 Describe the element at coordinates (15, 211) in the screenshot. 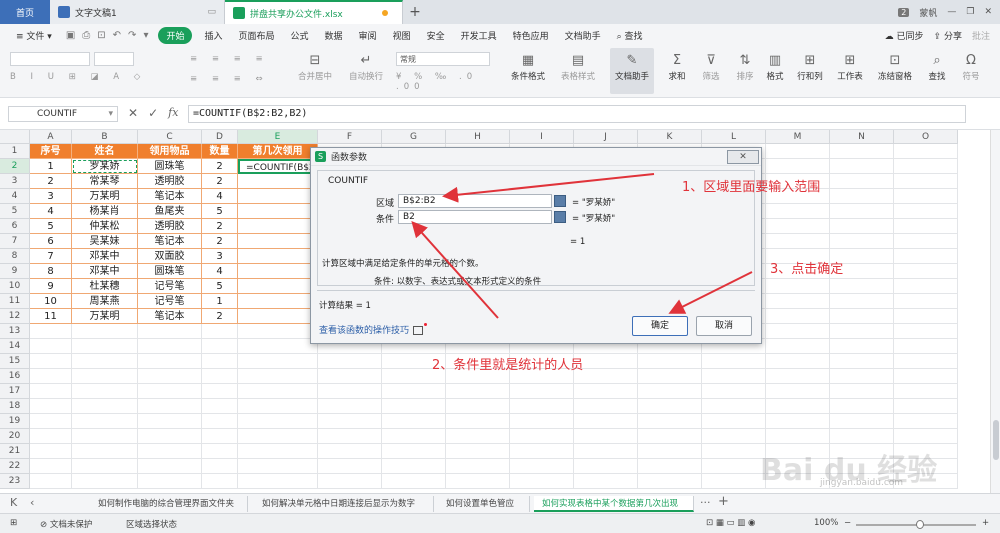

I see `row-header-5: 5` at that location.